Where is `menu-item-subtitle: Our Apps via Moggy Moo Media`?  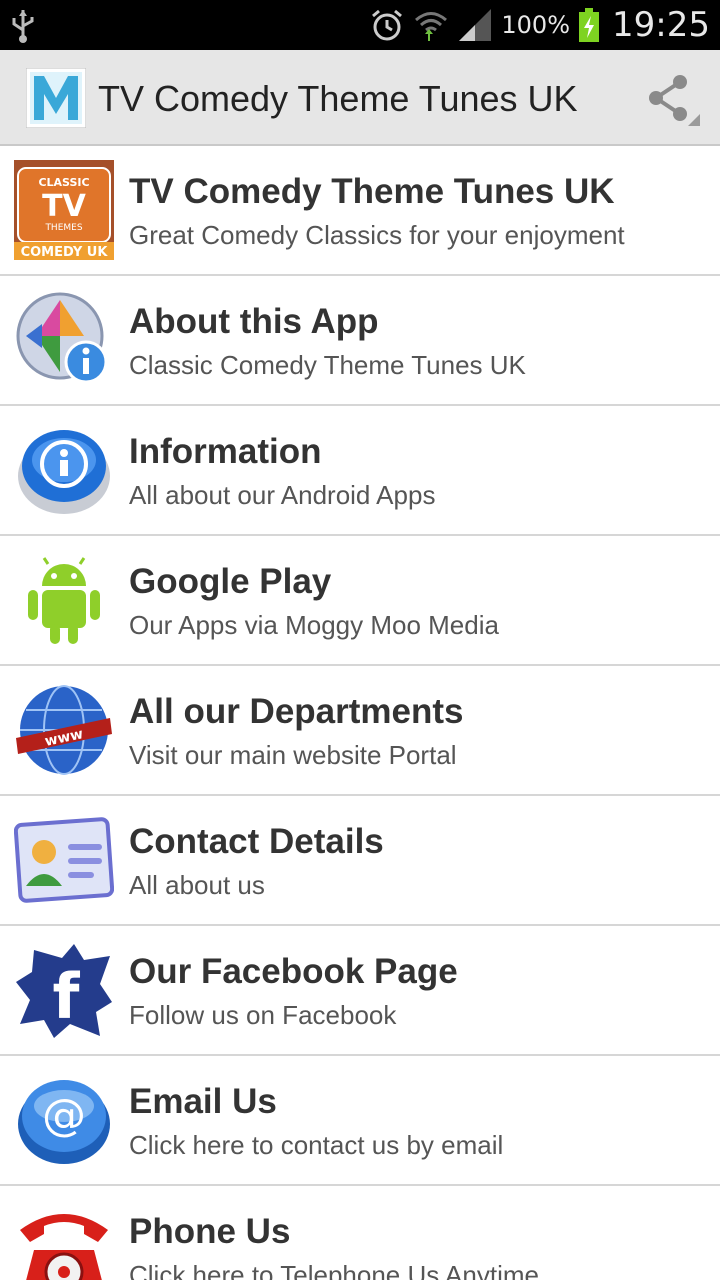
menu-item-subtitle: Our Apps via Moggy Moo Media is located at coordinates (314, 625).